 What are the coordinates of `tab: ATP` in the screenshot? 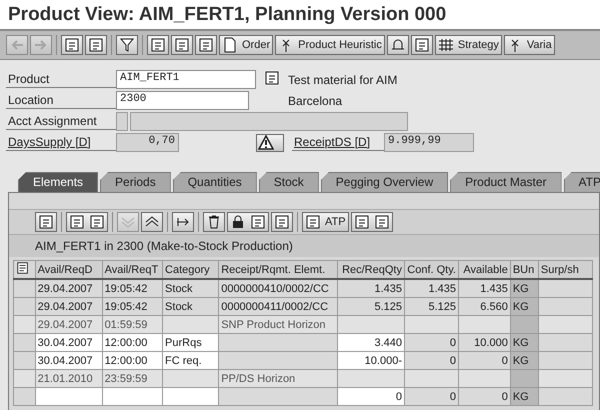 It's located at (582, 182).